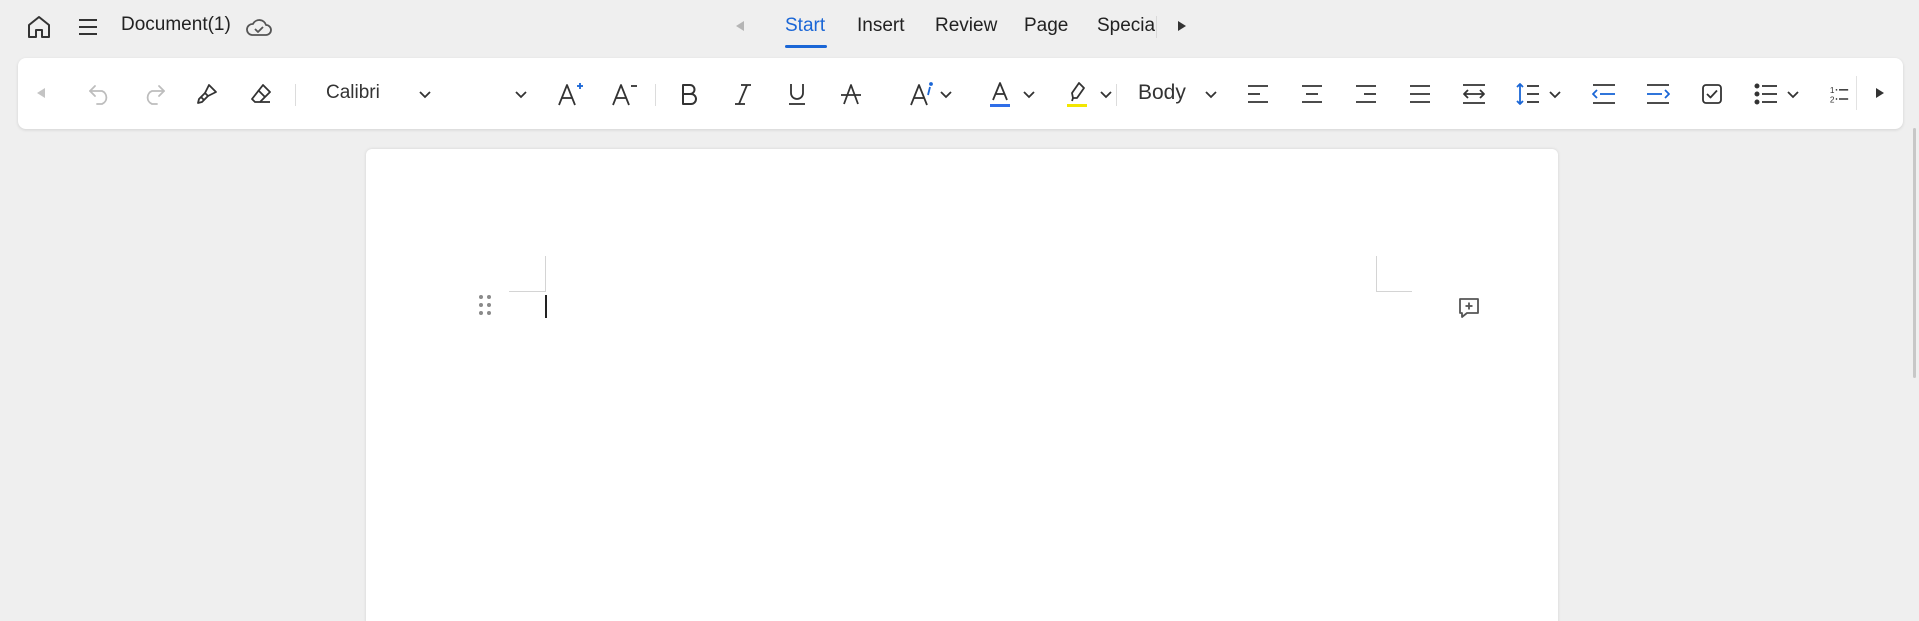  Describe the element at coordinates (1000, 94) in the screenshot. I see `font-color-icon` at that location.